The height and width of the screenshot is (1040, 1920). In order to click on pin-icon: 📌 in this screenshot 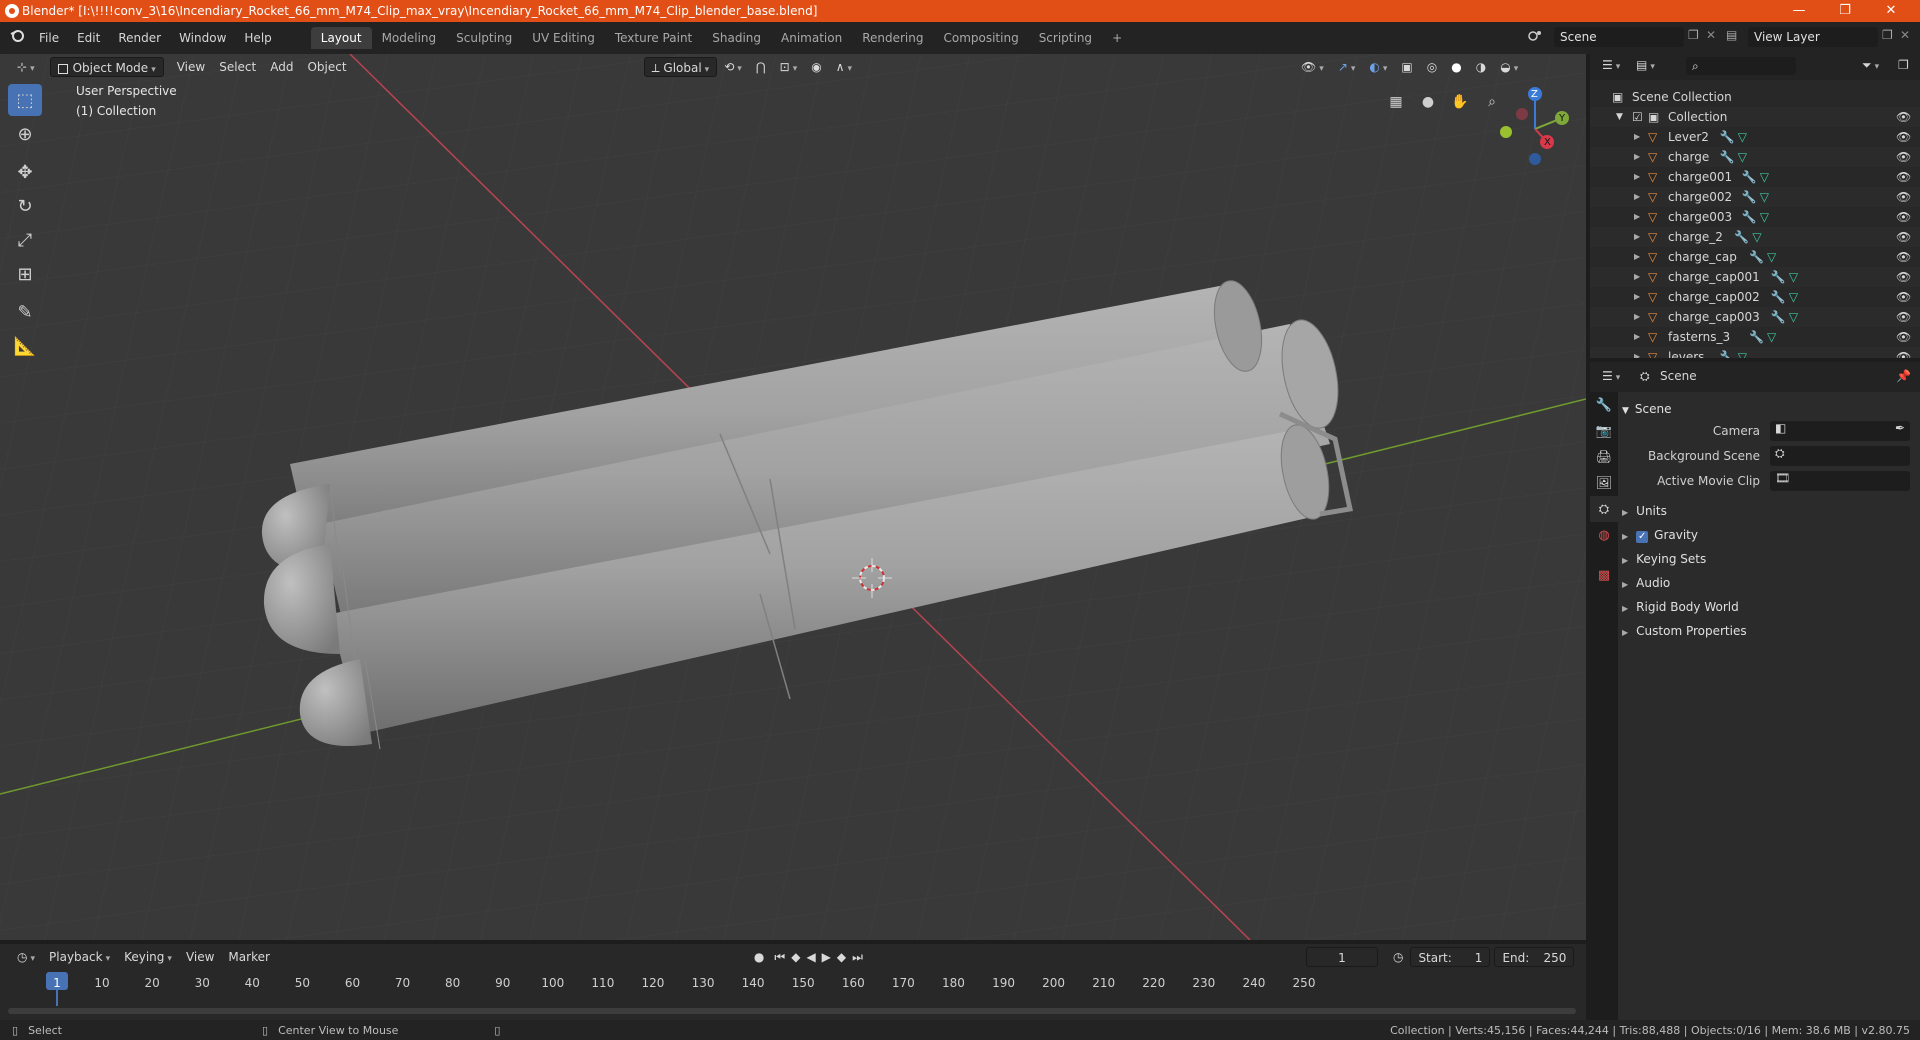, I will do `click(1903, 376)`.